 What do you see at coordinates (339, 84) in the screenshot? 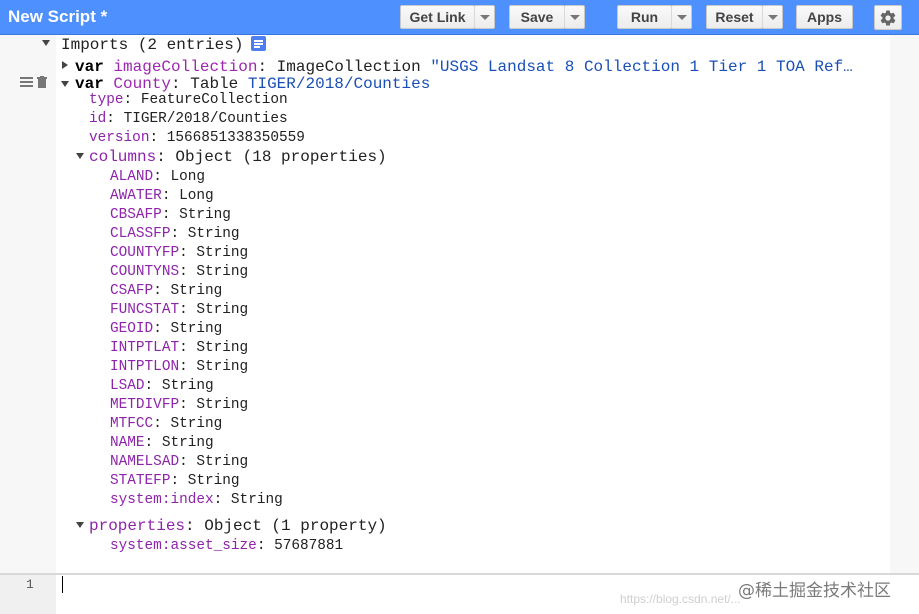
I see `import-value: TIGER/2018/Counties` at bounding box center [339, 84].